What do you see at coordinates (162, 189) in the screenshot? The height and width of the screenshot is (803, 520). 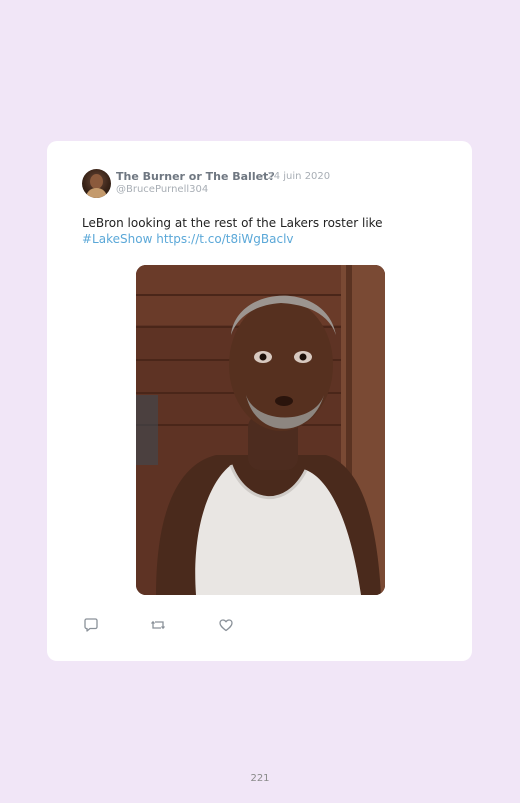 I see `author-handle: @BrucePurnell304` at bounding box center [162, 189].